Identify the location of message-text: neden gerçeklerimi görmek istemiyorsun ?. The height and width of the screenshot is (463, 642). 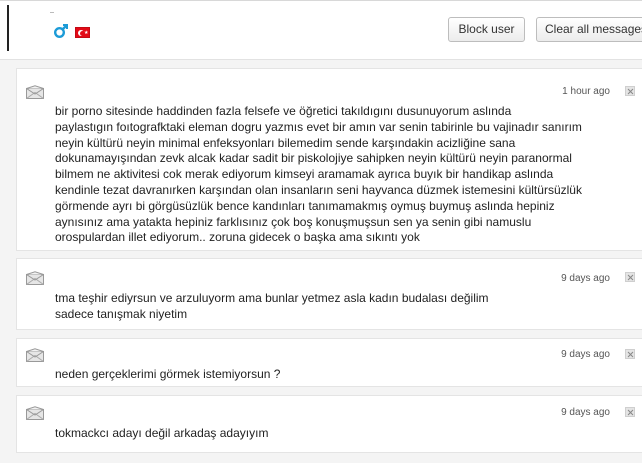
(168, 374).